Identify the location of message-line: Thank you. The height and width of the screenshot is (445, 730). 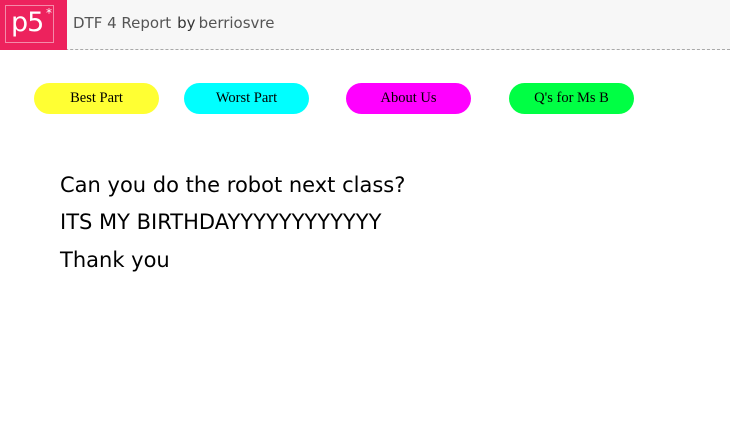
(115, 260).